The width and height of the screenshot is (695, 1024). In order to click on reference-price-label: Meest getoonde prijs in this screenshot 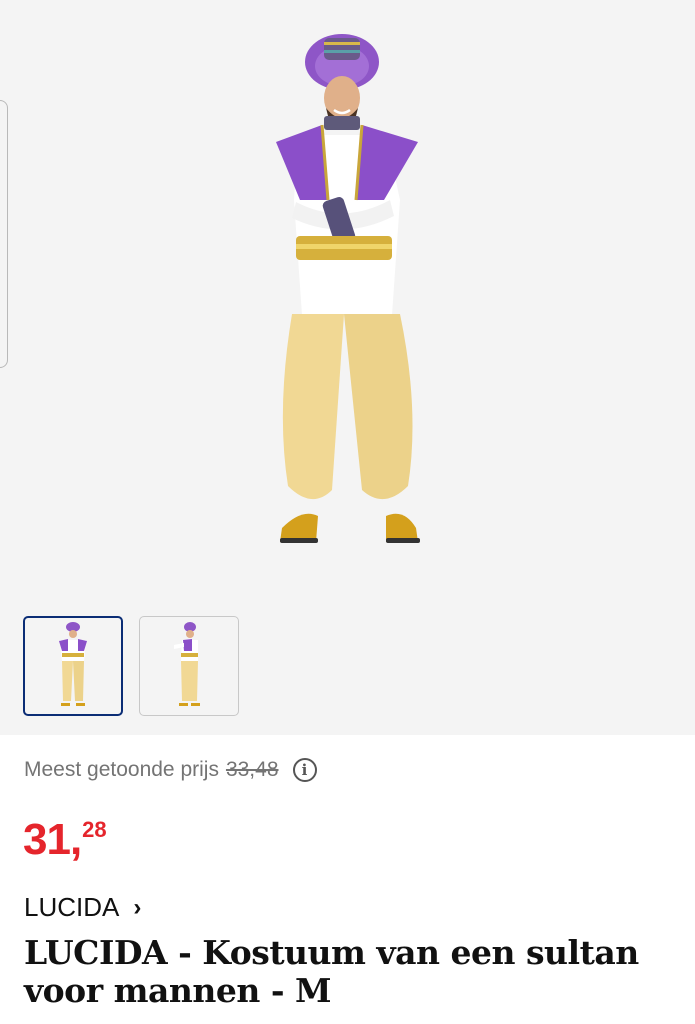, I will do `click(121, 769)`.